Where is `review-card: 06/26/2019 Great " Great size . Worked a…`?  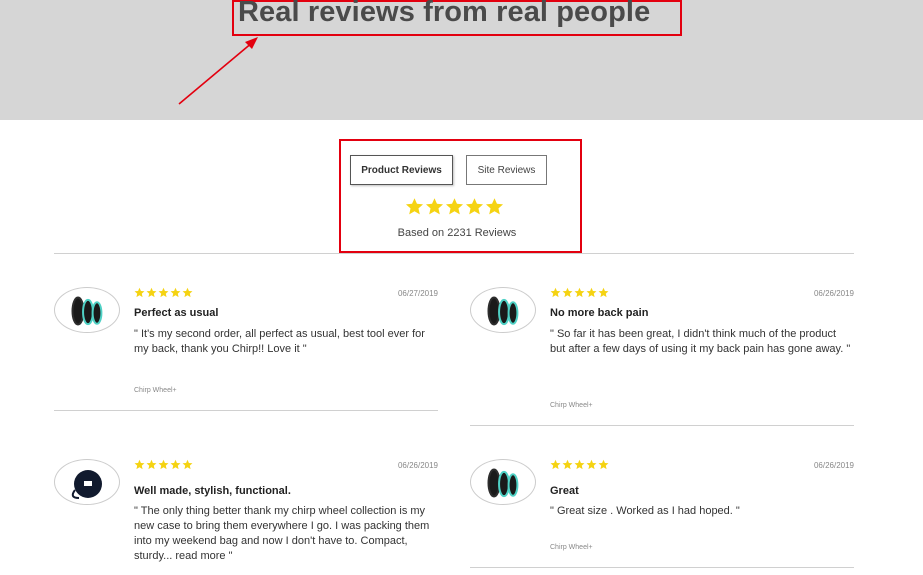
review-card: 06/26/2019 Great " Great size . Worked a… is located at coordinates (662, 517).